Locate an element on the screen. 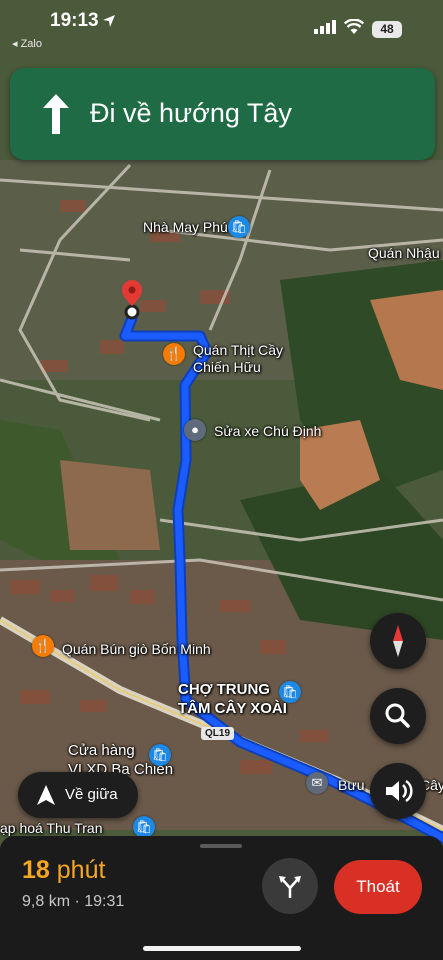 The width and height of the screenshot is (443, 960). trip-panel: 18 phút 9,8 km · 19:31 Thoát is located at coordinates (221, 898).